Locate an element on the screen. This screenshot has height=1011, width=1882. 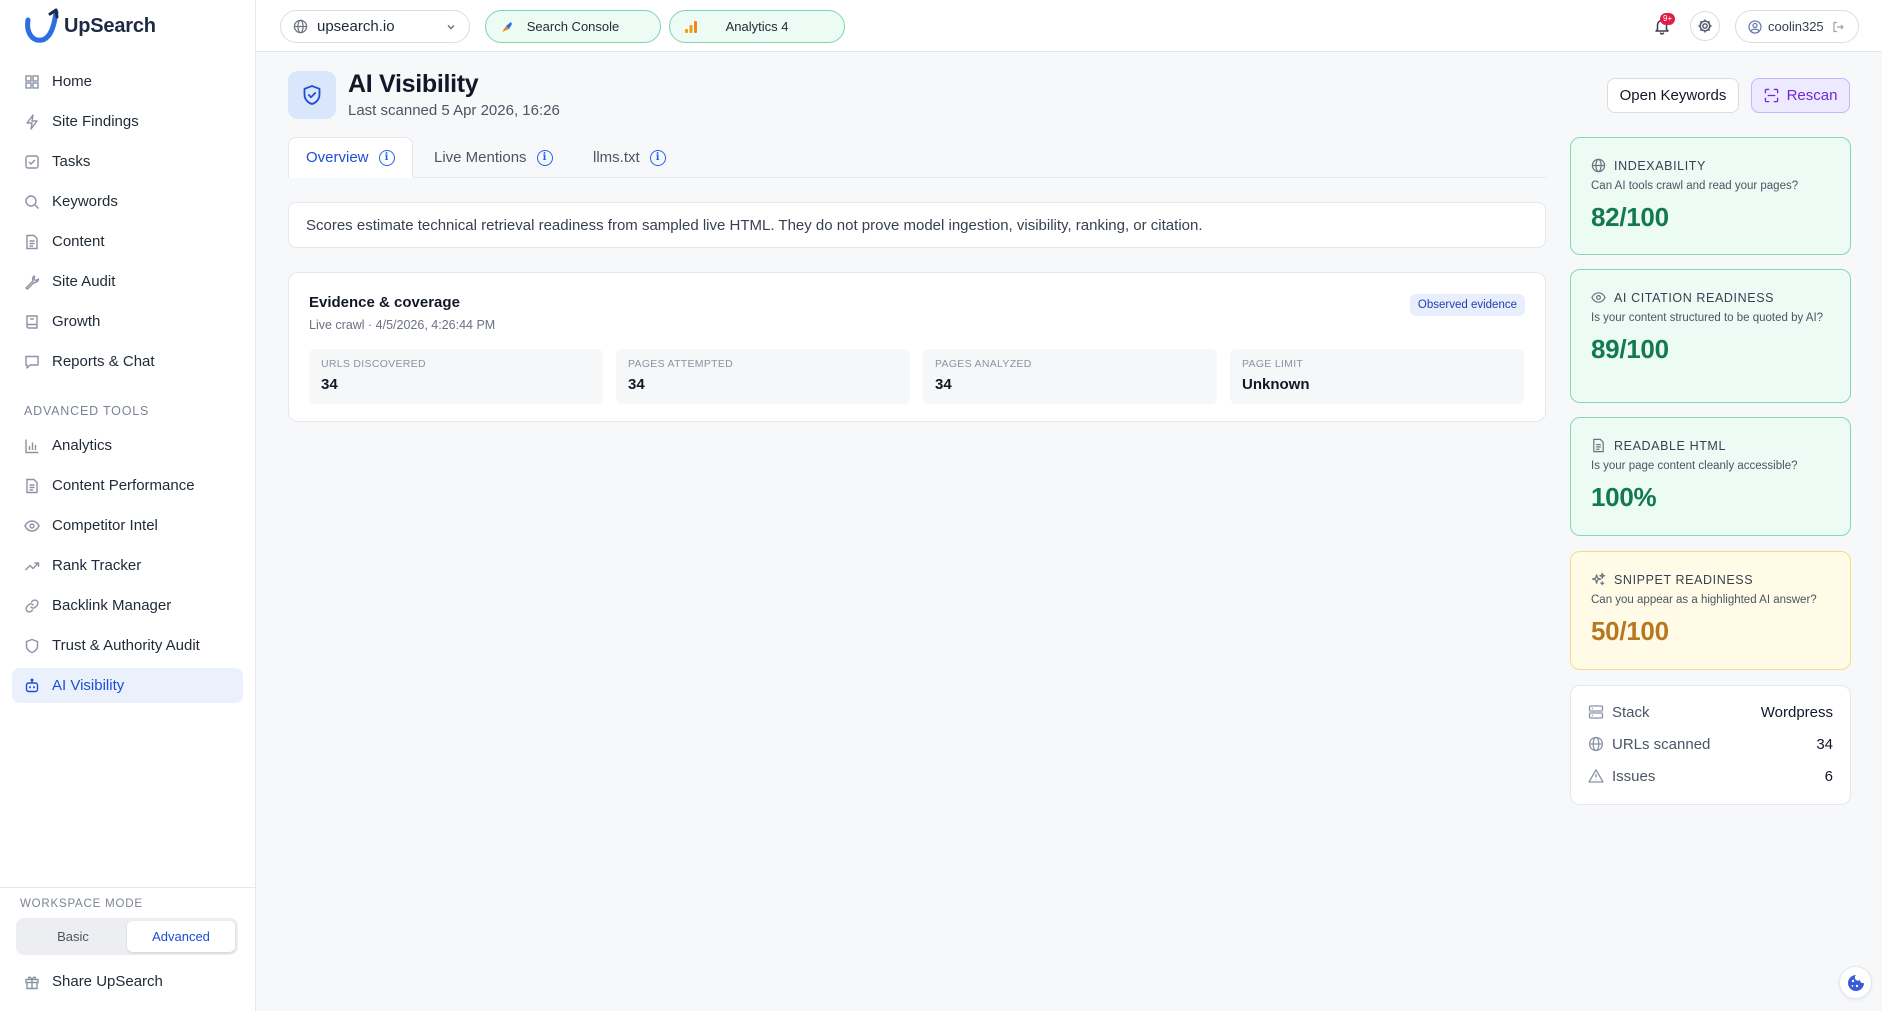
app-name: UpSearch is located at coordinates (110, 25).